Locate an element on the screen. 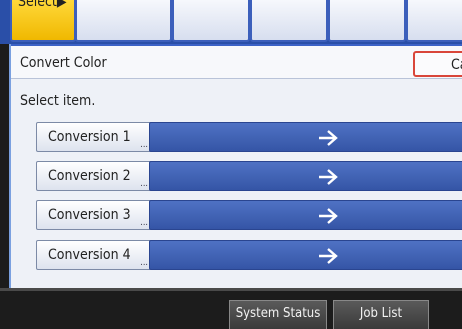 This screenshot has height=329, width=462. conversion-2-label: Conversion 2 is located at coordinates (89, 176).